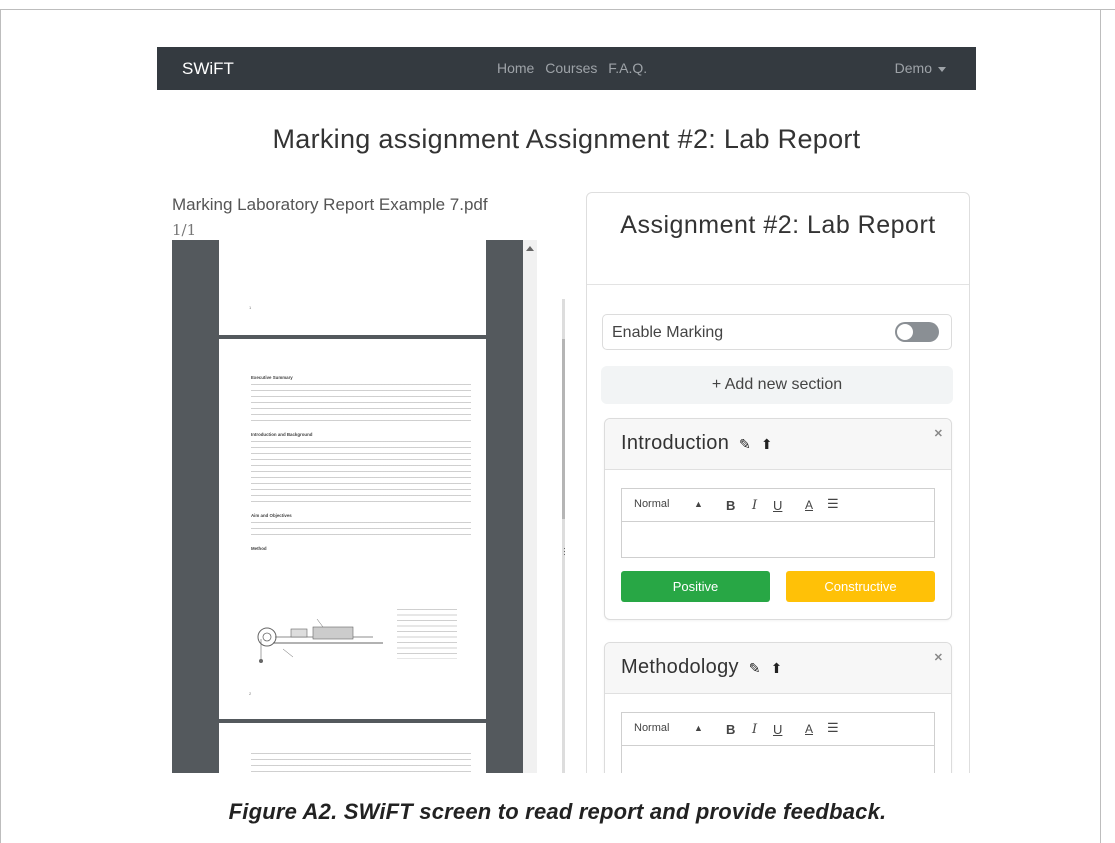  I want to click on gutter-scroll-thumb, so click(563, 429).